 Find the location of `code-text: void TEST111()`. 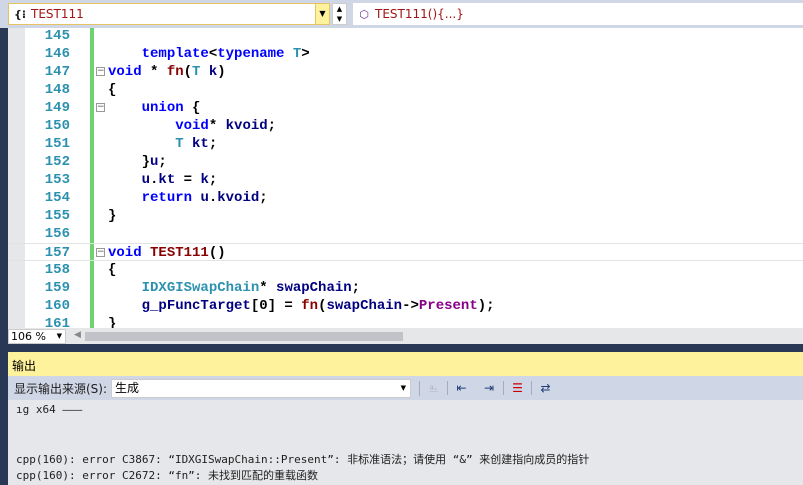

code-text: void TEST111() is located at coordinates (167, 253).